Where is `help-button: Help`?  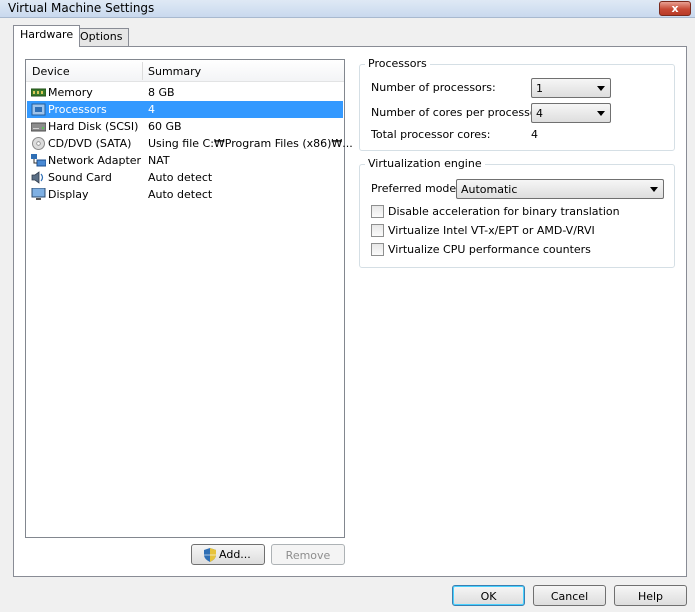 help-button: Help is located at coordinates (650, 595).